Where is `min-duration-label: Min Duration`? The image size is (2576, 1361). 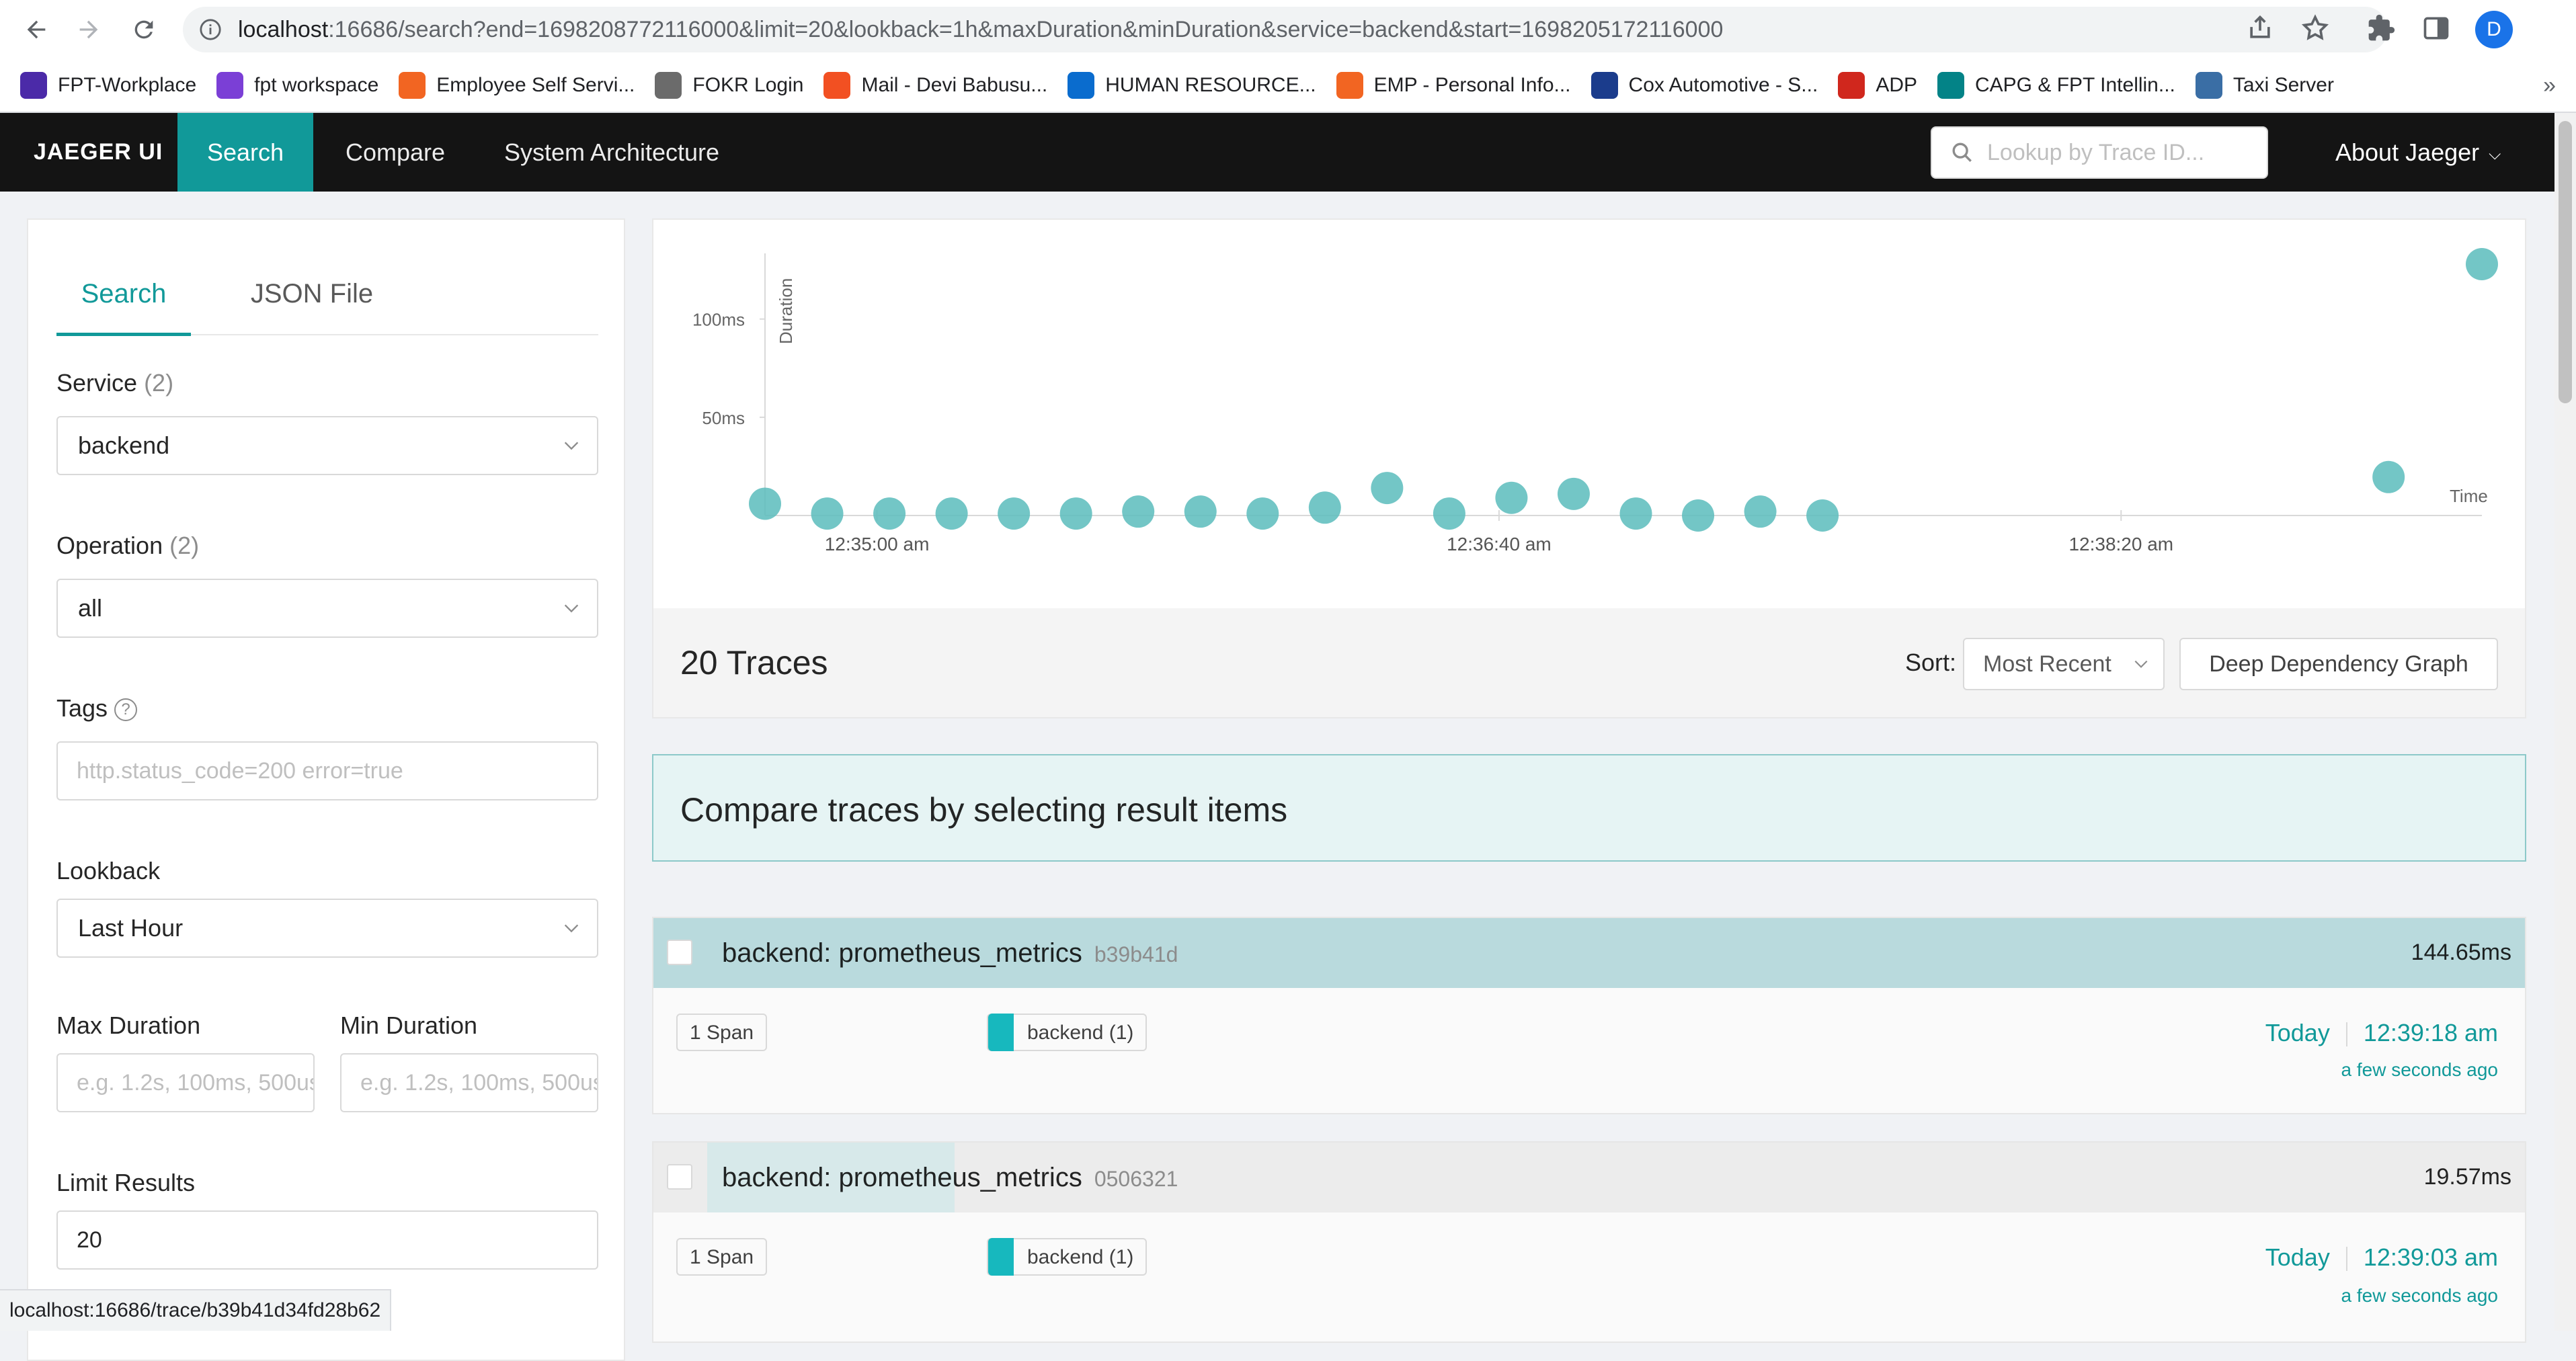 min-duration-label: Min Duration is located at coordinates (409, 1025).